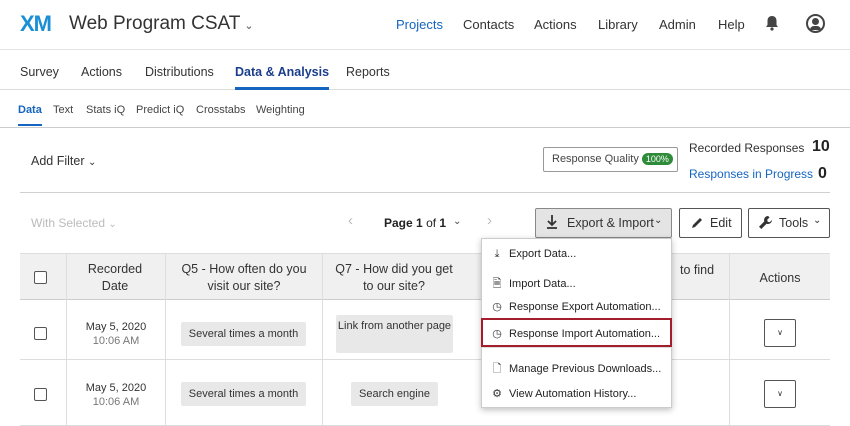 The width and height of the screenshot is (850, 426). What do you see at coordinates (657, 159) in the screenshot?
I see `response-quality-badge: 100%` at bounding box center [657, 159].